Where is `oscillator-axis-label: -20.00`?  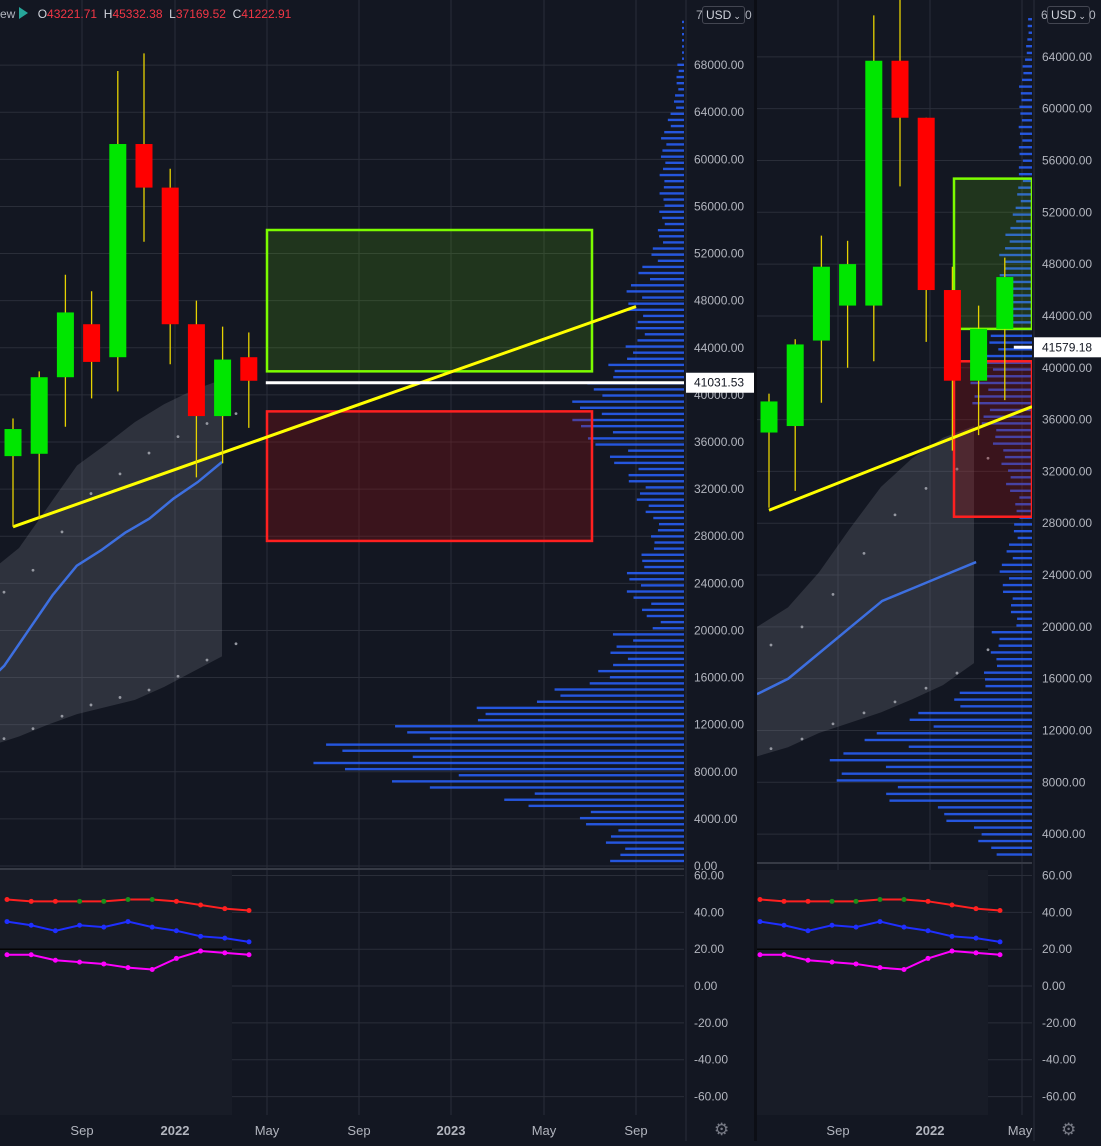 oscillator-axis-label: -20.00 is located at coordinates (711, 1023).